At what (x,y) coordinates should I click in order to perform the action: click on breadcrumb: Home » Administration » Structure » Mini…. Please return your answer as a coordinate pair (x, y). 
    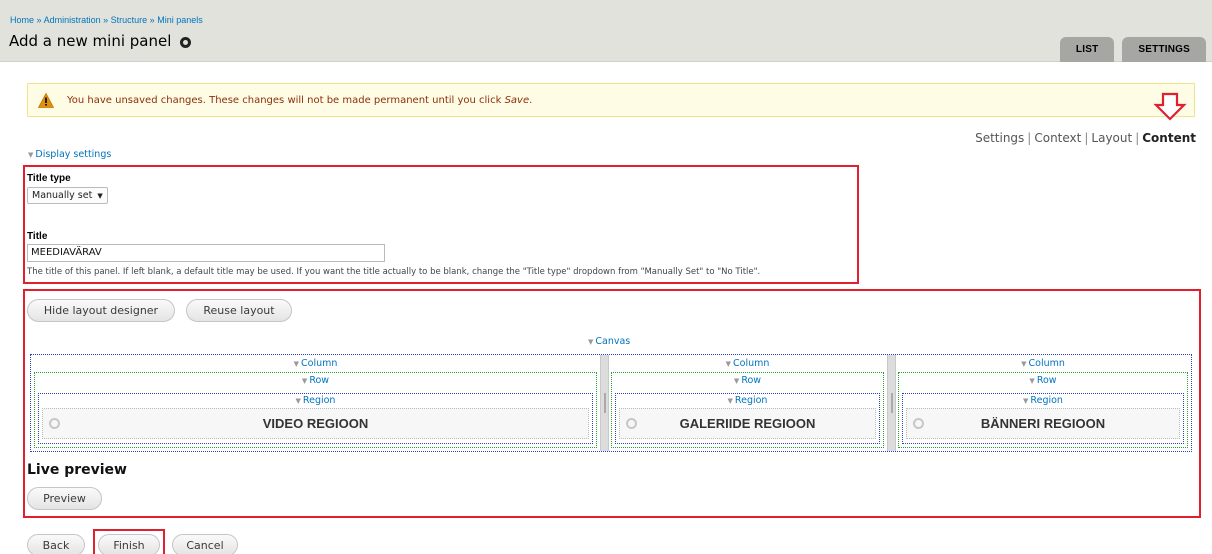
    Looking at the image, I should click on (106, 20).